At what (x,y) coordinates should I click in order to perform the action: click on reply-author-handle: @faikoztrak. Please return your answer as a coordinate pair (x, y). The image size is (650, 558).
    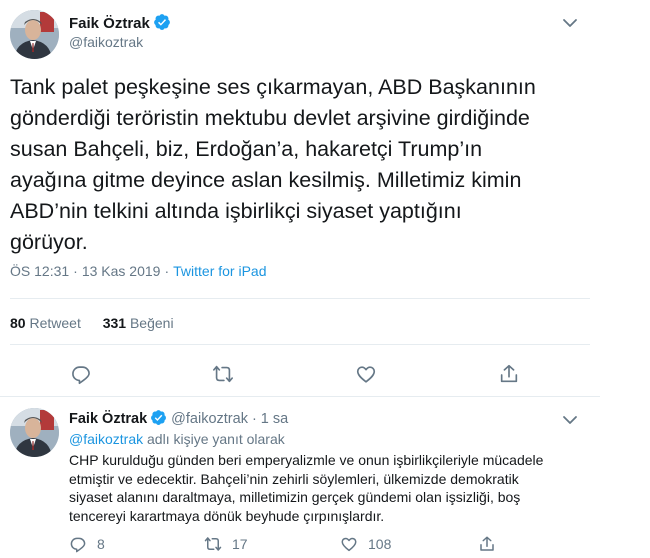
    Looking at the image, I should click on (209, 419).